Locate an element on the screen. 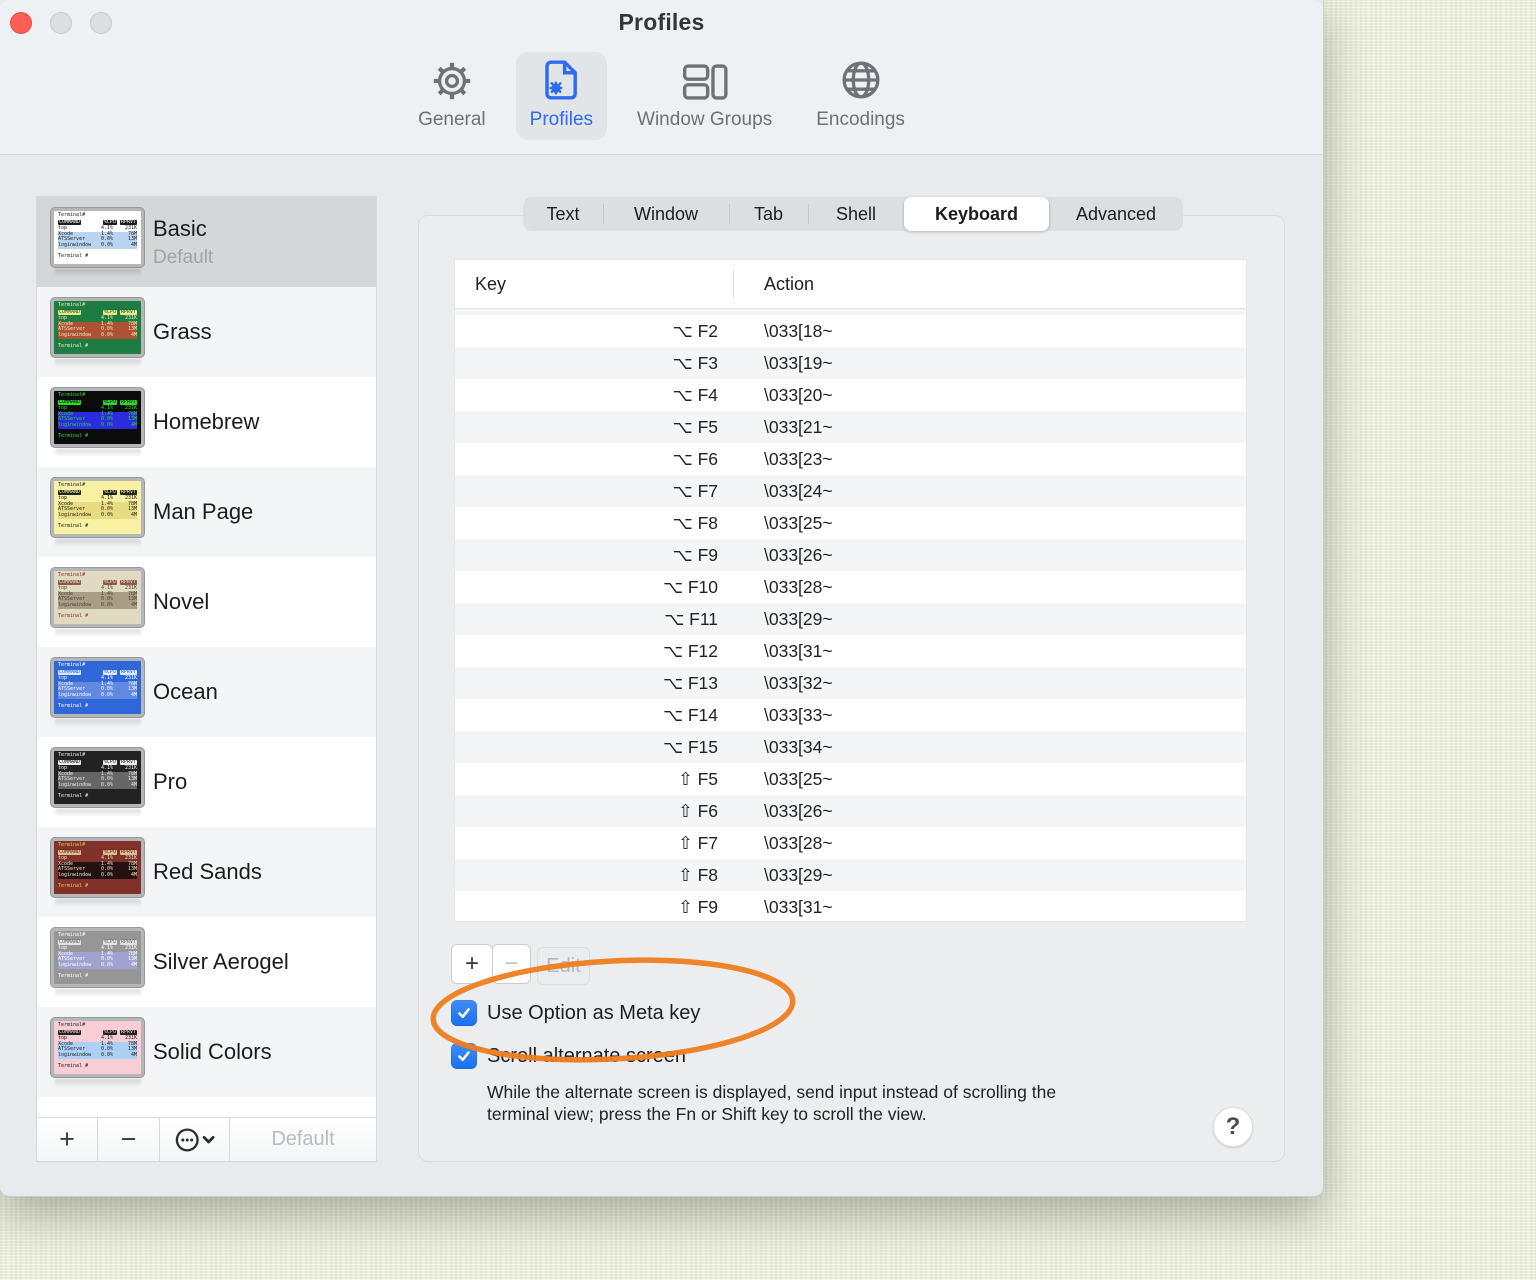 The width and height of the screenshot is (1536, 1280). tab-label: Shell is located at coordinates (856, 213).